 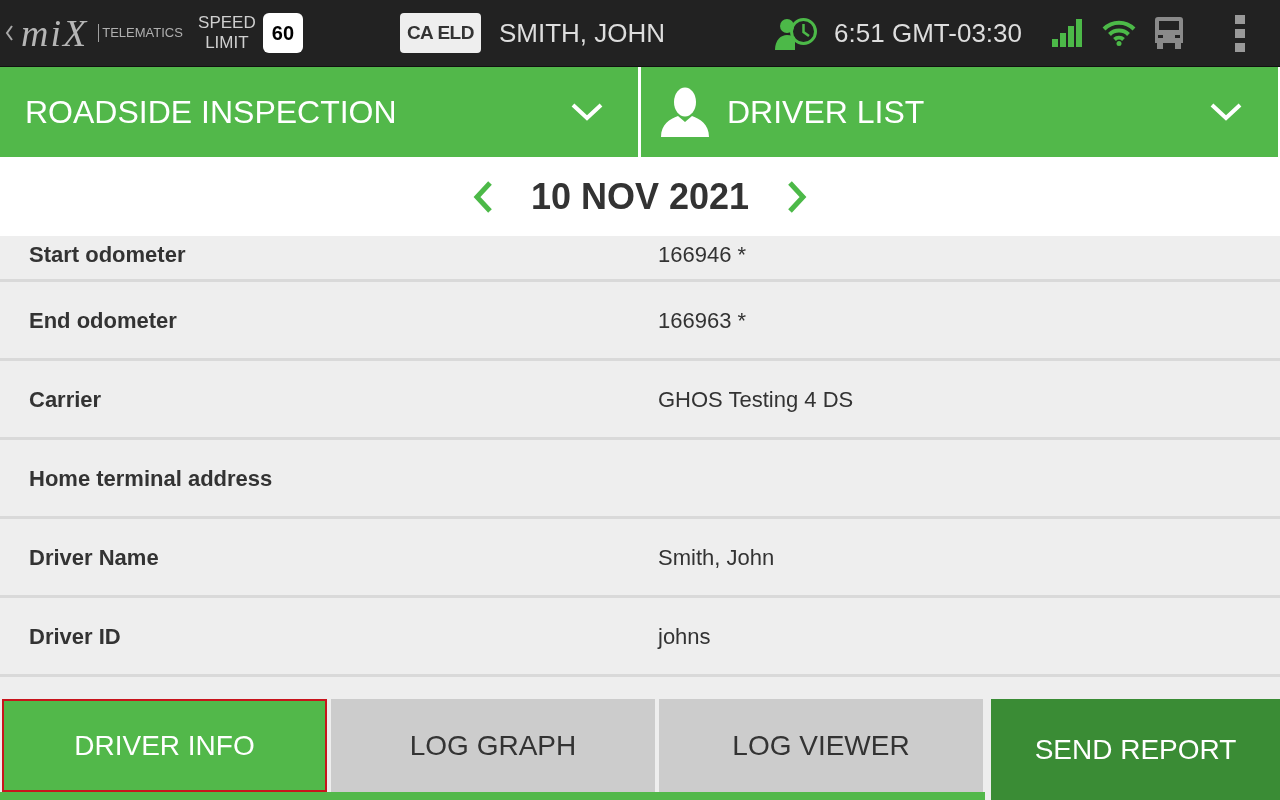 I want to click on dropdown: DRIVER LIST, so click(x=959, y=112).